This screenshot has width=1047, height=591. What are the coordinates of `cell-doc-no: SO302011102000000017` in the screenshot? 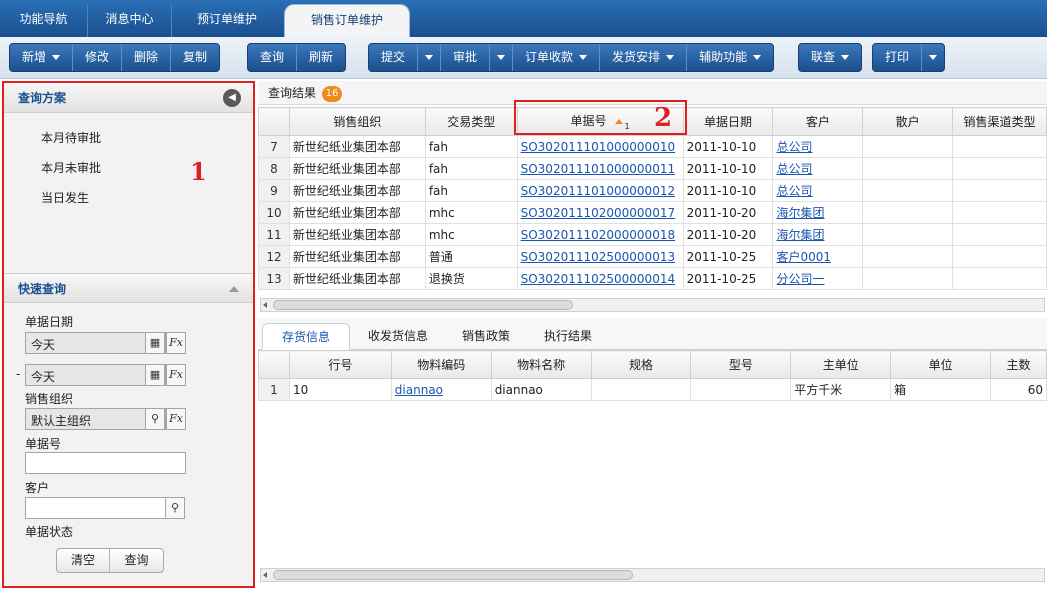 It's located at (600, 212).